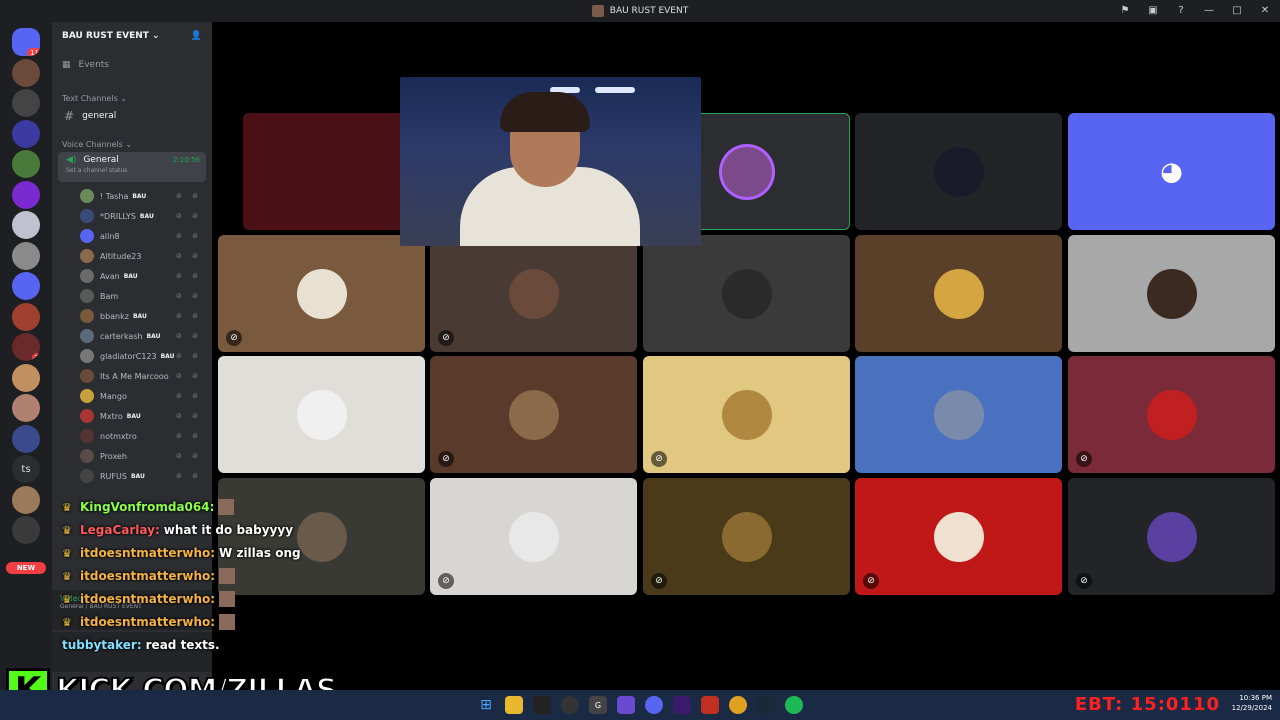  I want to click on server-icon: 11, so click(26, 42).